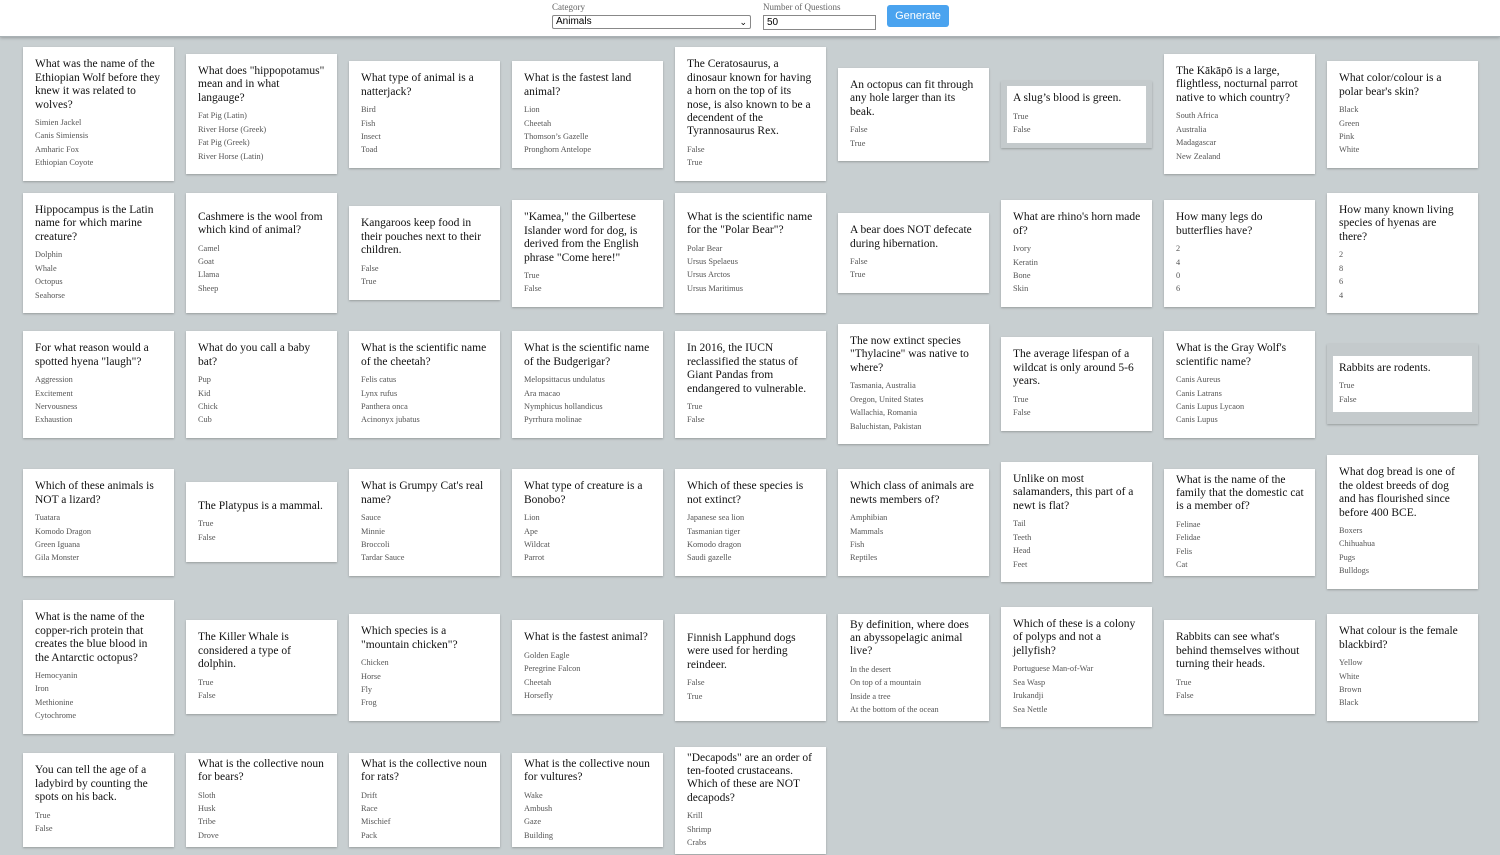  Describe the element at coordinates (1403, 136) in the screenshot. I see `answer-option: Pink` at that location.